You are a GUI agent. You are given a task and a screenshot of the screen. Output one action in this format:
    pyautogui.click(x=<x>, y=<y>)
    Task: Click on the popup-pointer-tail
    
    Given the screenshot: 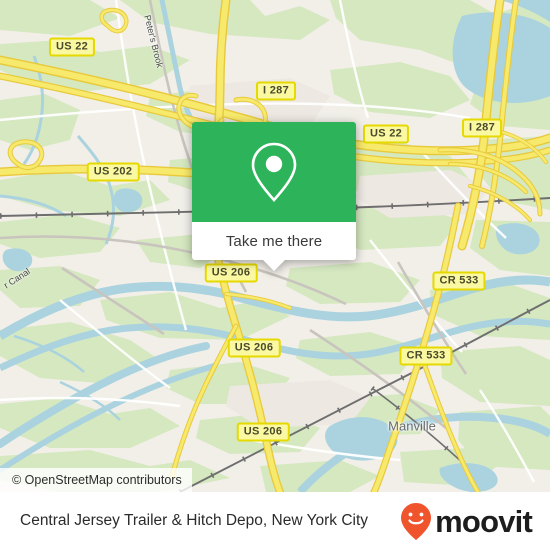 What is the action you would take?
    pyautogui.click(x=274, y=265)
    